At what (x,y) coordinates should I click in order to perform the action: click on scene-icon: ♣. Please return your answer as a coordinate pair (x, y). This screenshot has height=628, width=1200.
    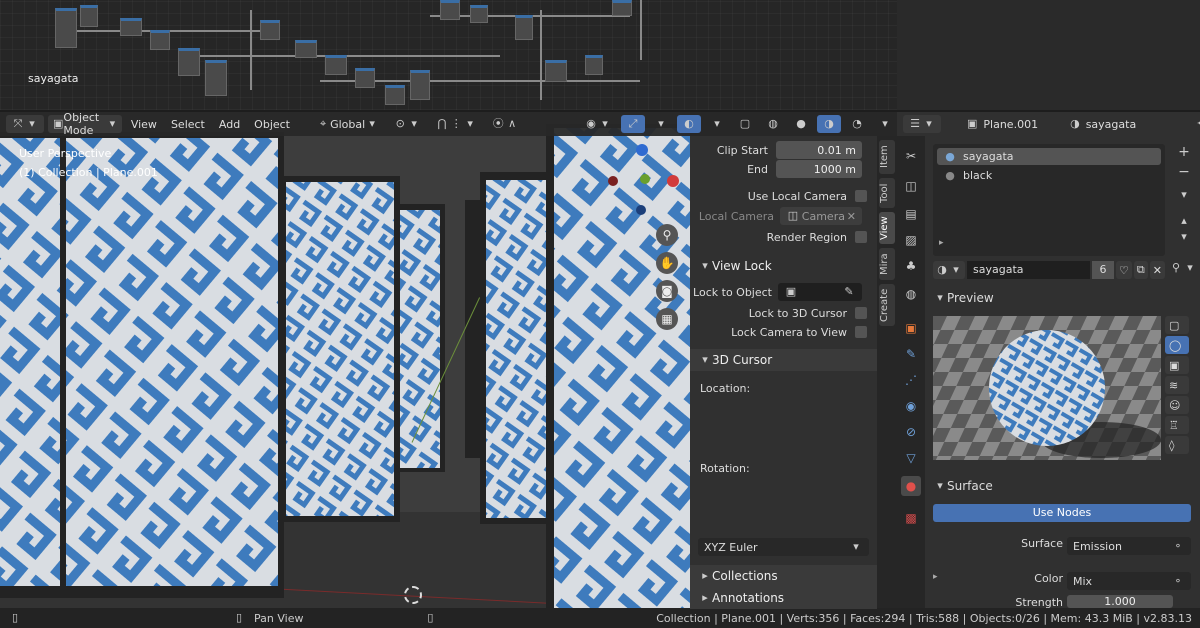
    Looking at the image, I should click on (911, 266).